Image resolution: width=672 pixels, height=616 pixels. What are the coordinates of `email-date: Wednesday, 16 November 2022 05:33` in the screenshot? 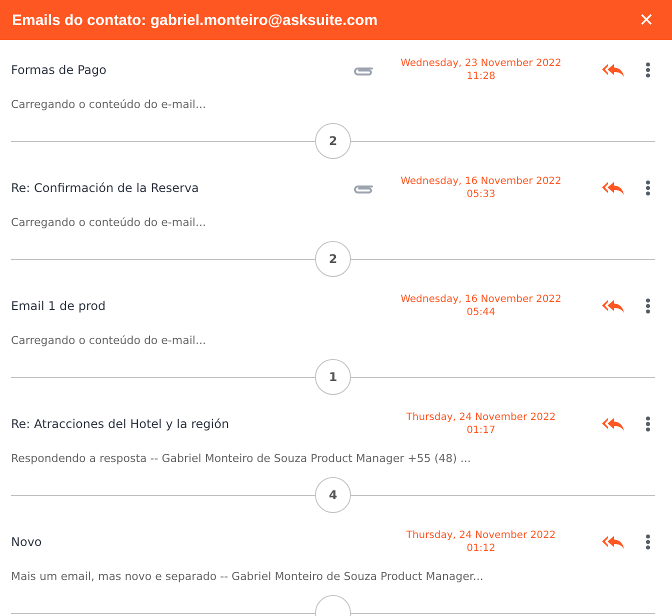 It's located at (481, 188).